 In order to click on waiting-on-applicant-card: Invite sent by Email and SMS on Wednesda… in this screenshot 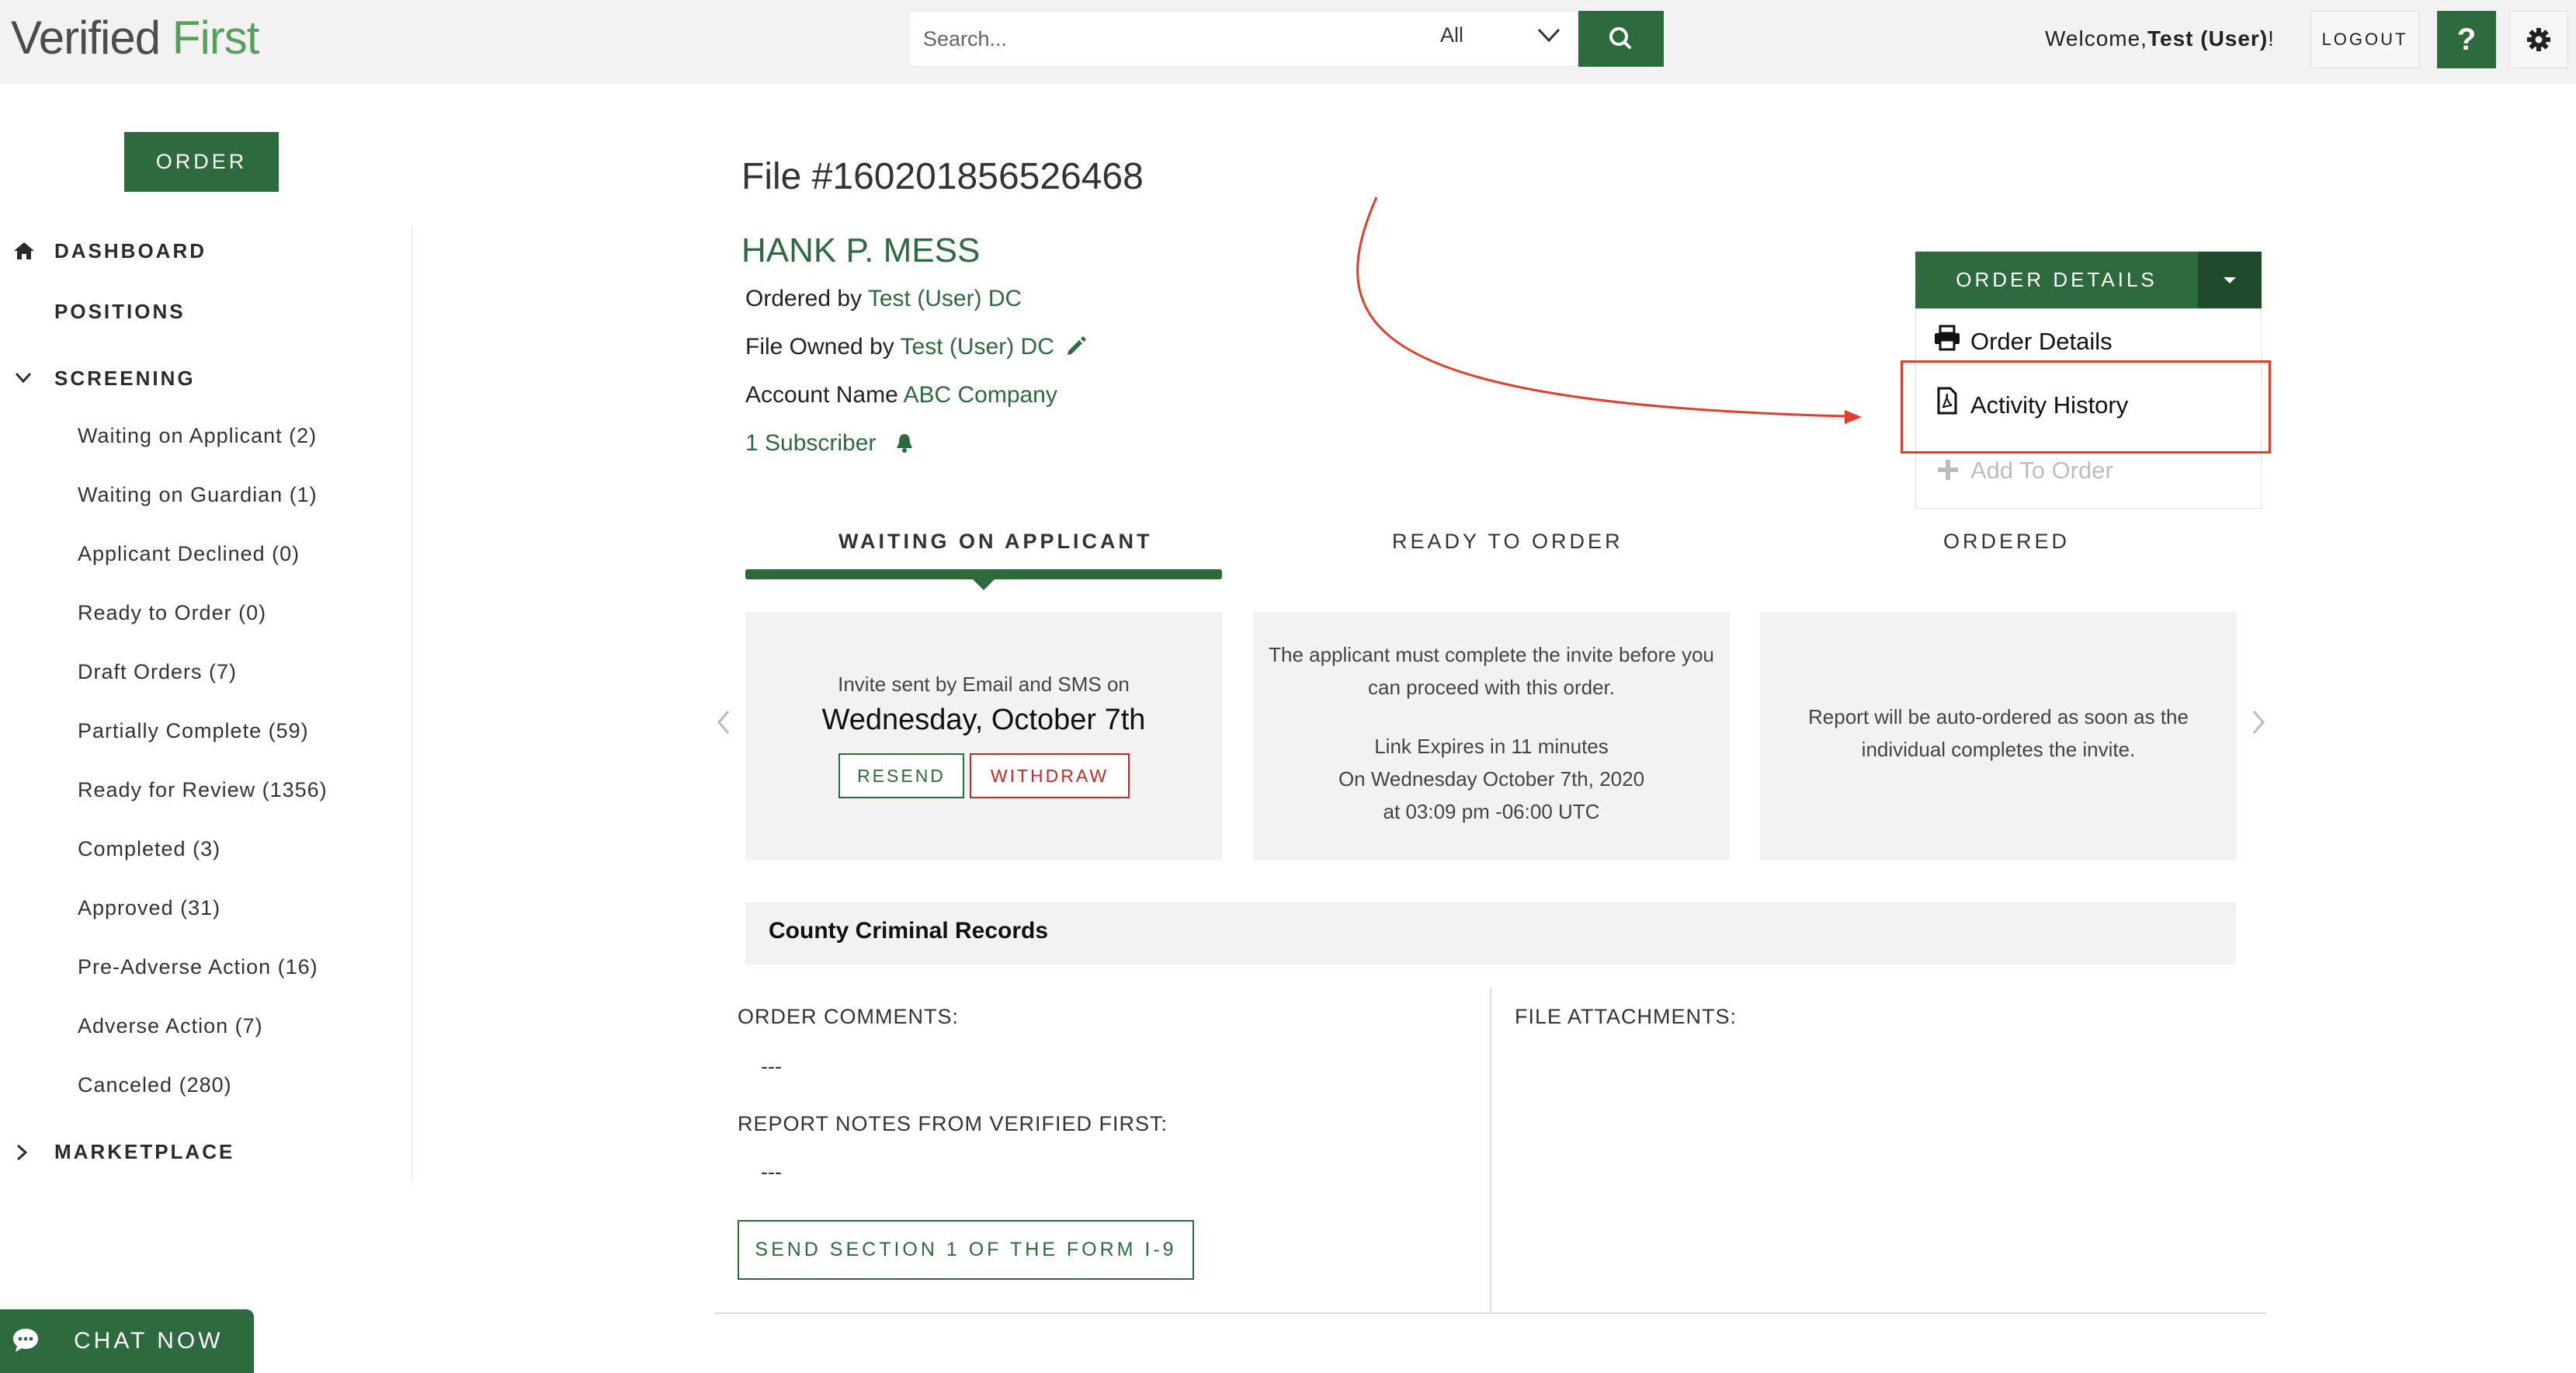, I will do `click(983, 736)`.